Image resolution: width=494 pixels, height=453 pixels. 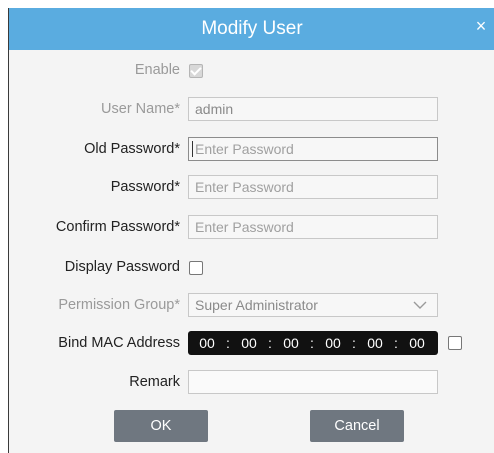 What do you see at coordinates (313, 109) in the screenshot?
I see `username-field: admin` at bounding box center [313, 109].